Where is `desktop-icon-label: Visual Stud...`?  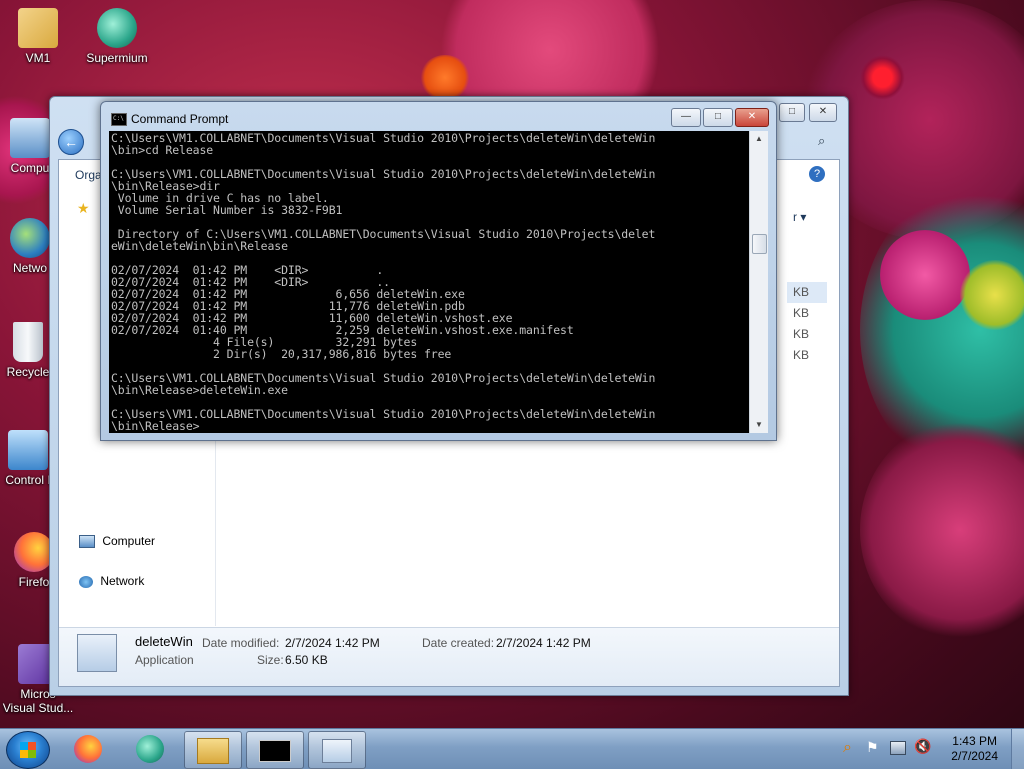 desktop-icon-label: Visual Stud... is located at coordinates (38, 708).